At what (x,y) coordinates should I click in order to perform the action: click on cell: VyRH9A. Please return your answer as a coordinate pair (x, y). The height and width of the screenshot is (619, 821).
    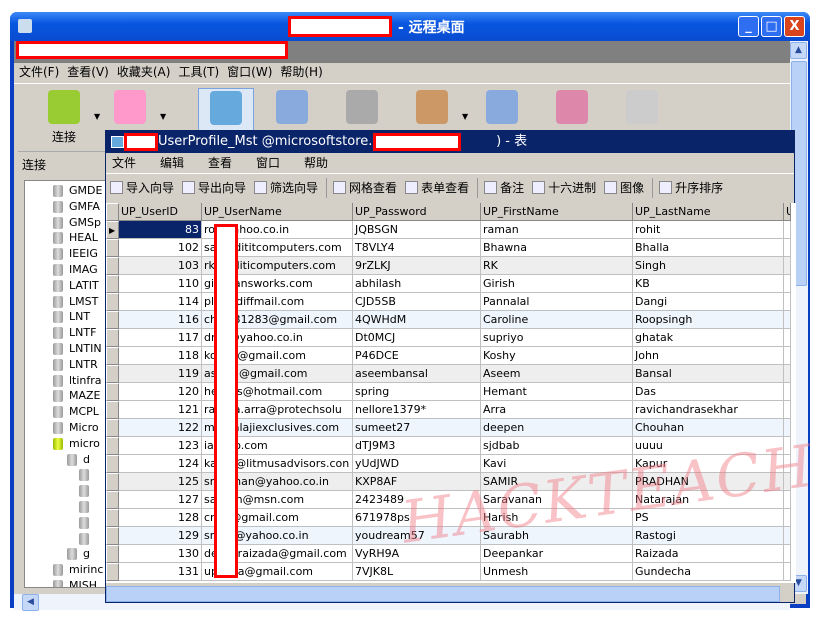
    Looking at the image, I should click on (417, 554).